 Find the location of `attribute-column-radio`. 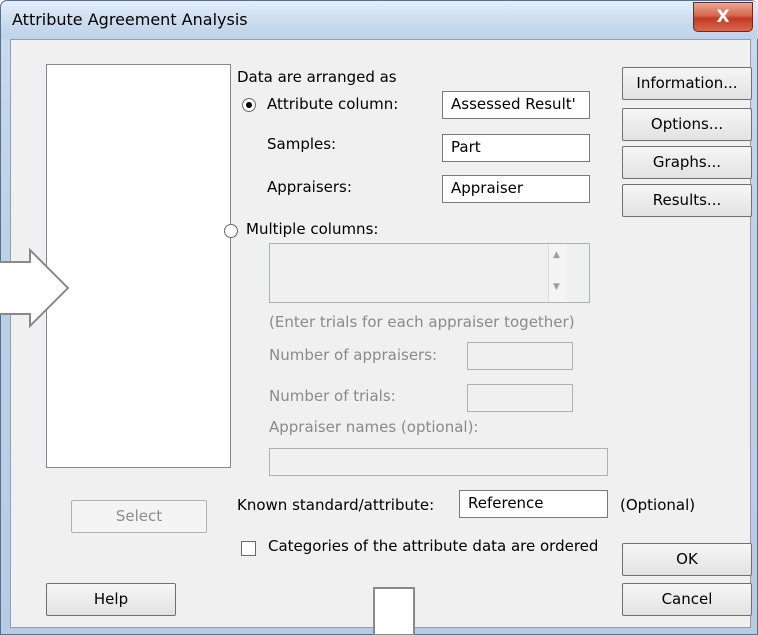

attribute-column-radio is located at coordinates (249, 105).